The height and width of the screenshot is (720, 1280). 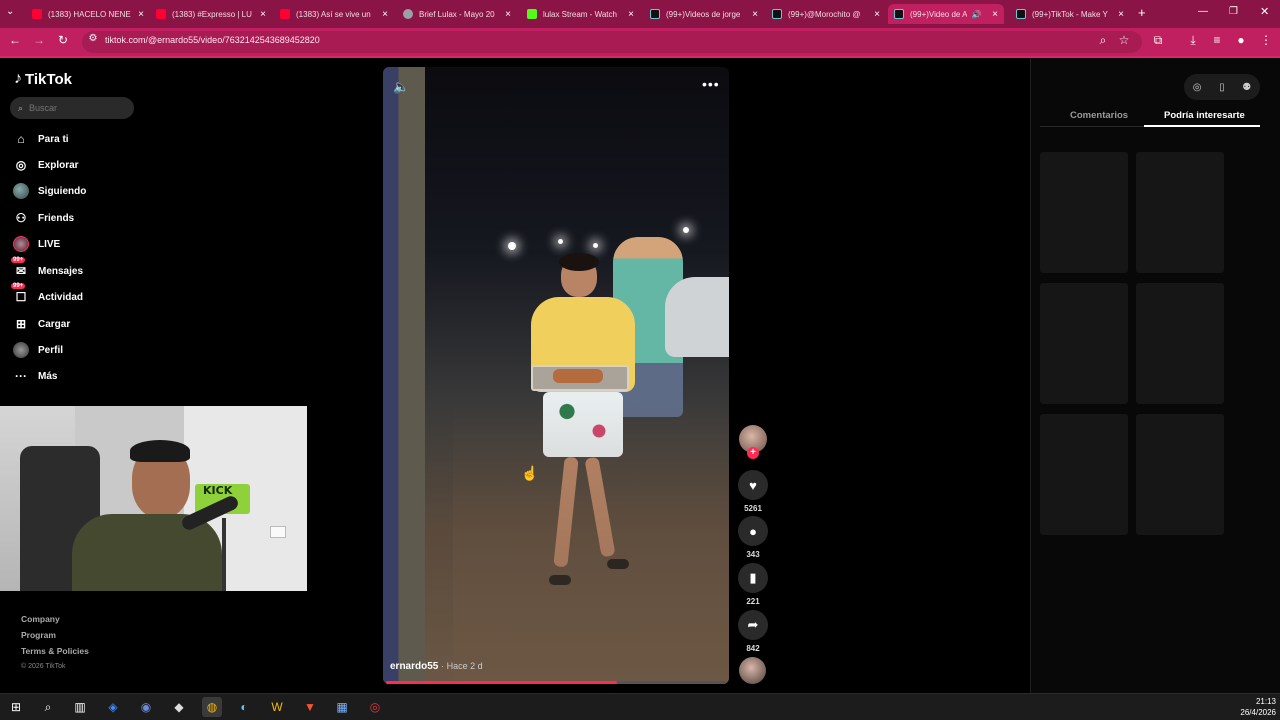 I want to click on sidebar-item-siguiendo: Siguiendo, so click(x=49, y=191).